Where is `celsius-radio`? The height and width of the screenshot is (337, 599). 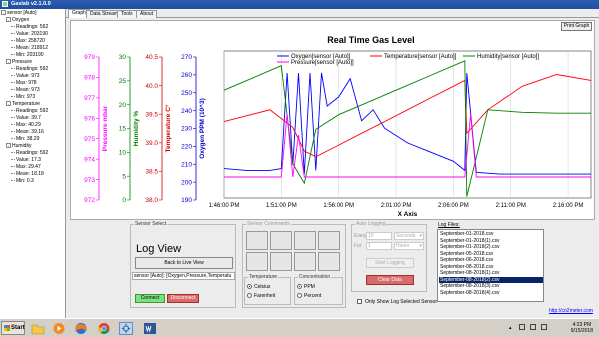
celsius-radio is located at coordinates (249, 286).